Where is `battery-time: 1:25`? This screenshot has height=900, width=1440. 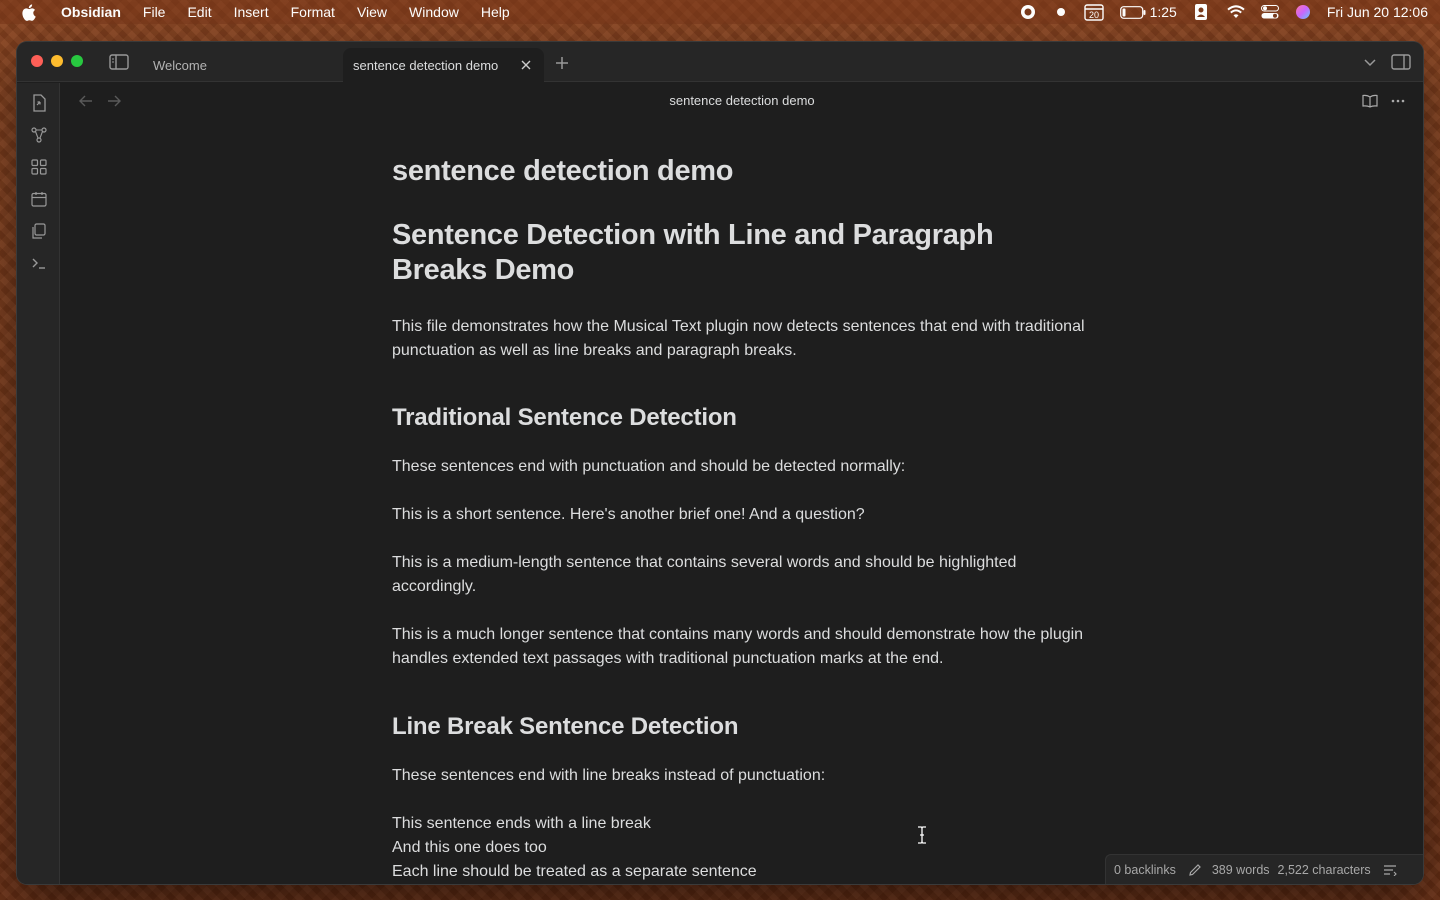 battery-time: 1:25 is located at coordinates (1163, 12).